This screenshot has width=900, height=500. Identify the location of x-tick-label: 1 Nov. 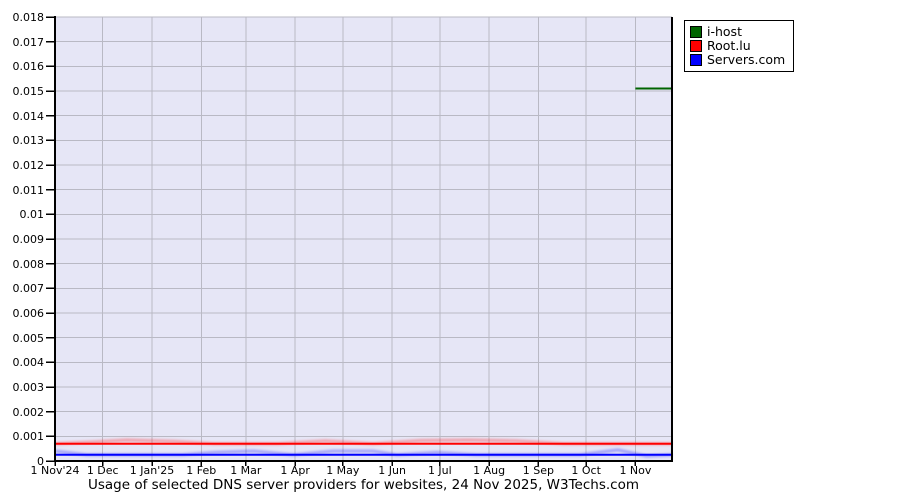
(635, 470).